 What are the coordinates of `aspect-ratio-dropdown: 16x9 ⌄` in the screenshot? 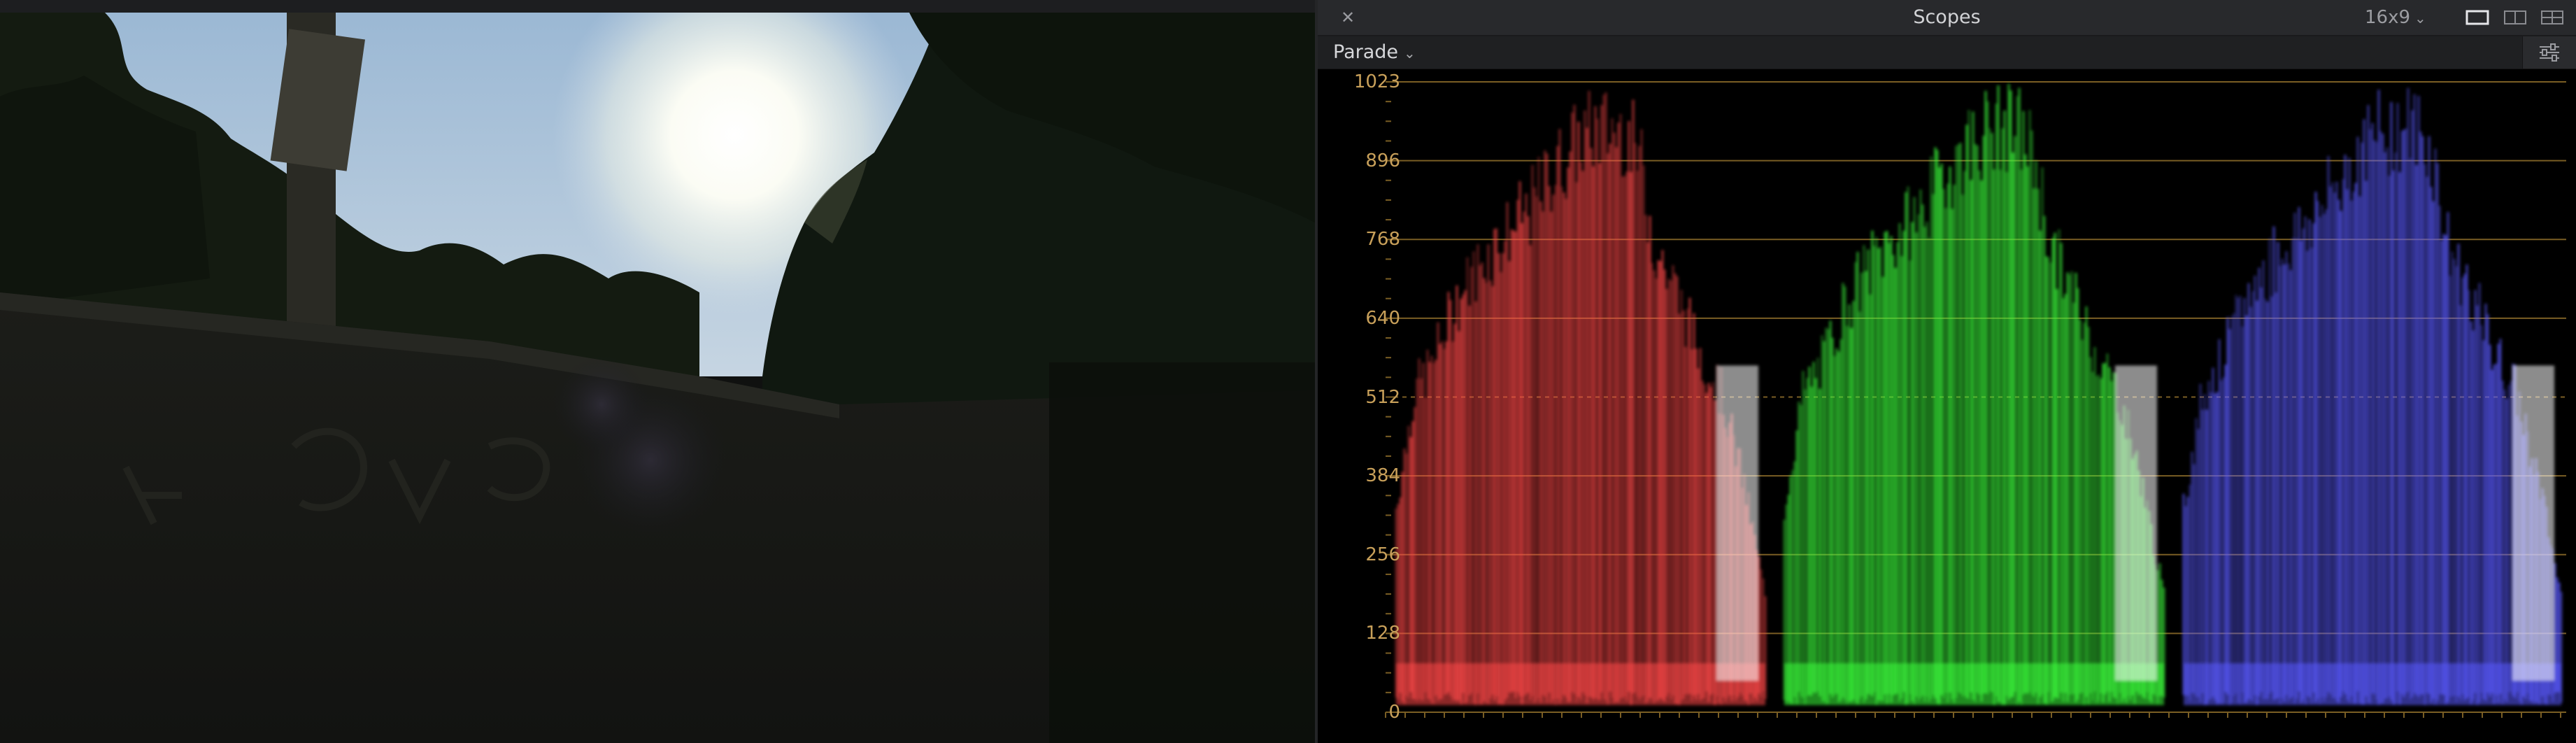 It's located at (2395, 17).